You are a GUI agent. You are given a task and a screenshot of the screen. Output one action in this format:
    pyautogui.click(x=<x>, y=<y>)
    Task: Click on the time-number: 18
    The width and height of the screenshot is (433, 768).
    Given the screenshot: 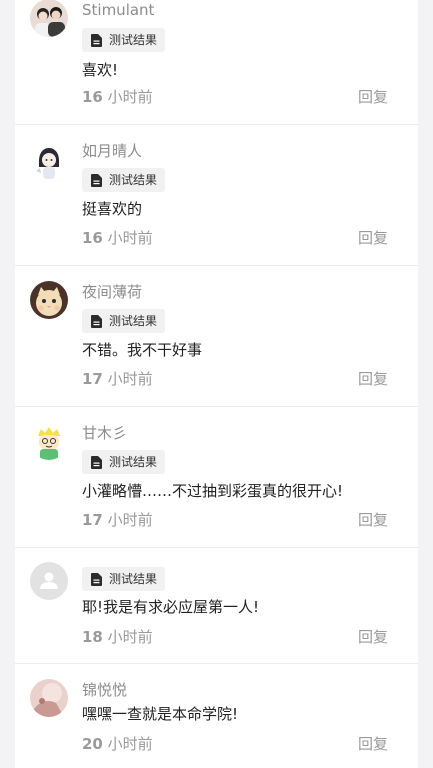 What is the action you would take?
    pyautogui.click(x=92, y=637)
    